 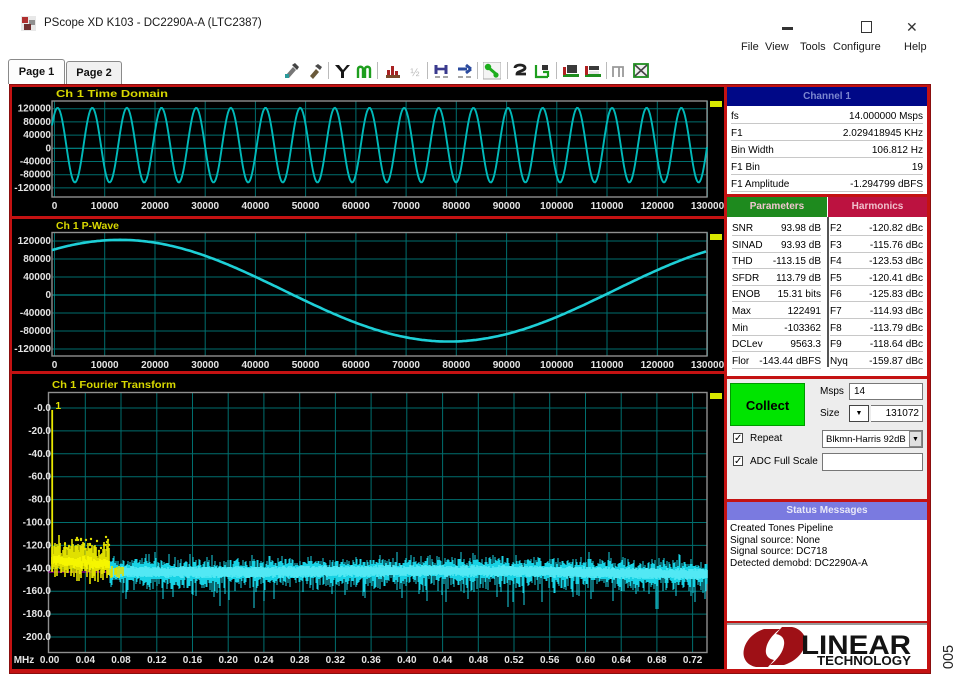 I want to click on svg-text: 0.40, so click(x=407, y=660).